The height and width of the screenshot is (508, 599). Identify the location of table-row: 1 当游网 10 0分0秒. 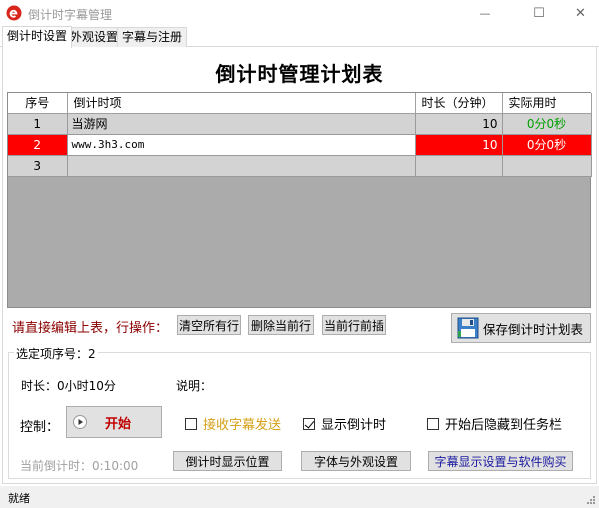
(300, 124).